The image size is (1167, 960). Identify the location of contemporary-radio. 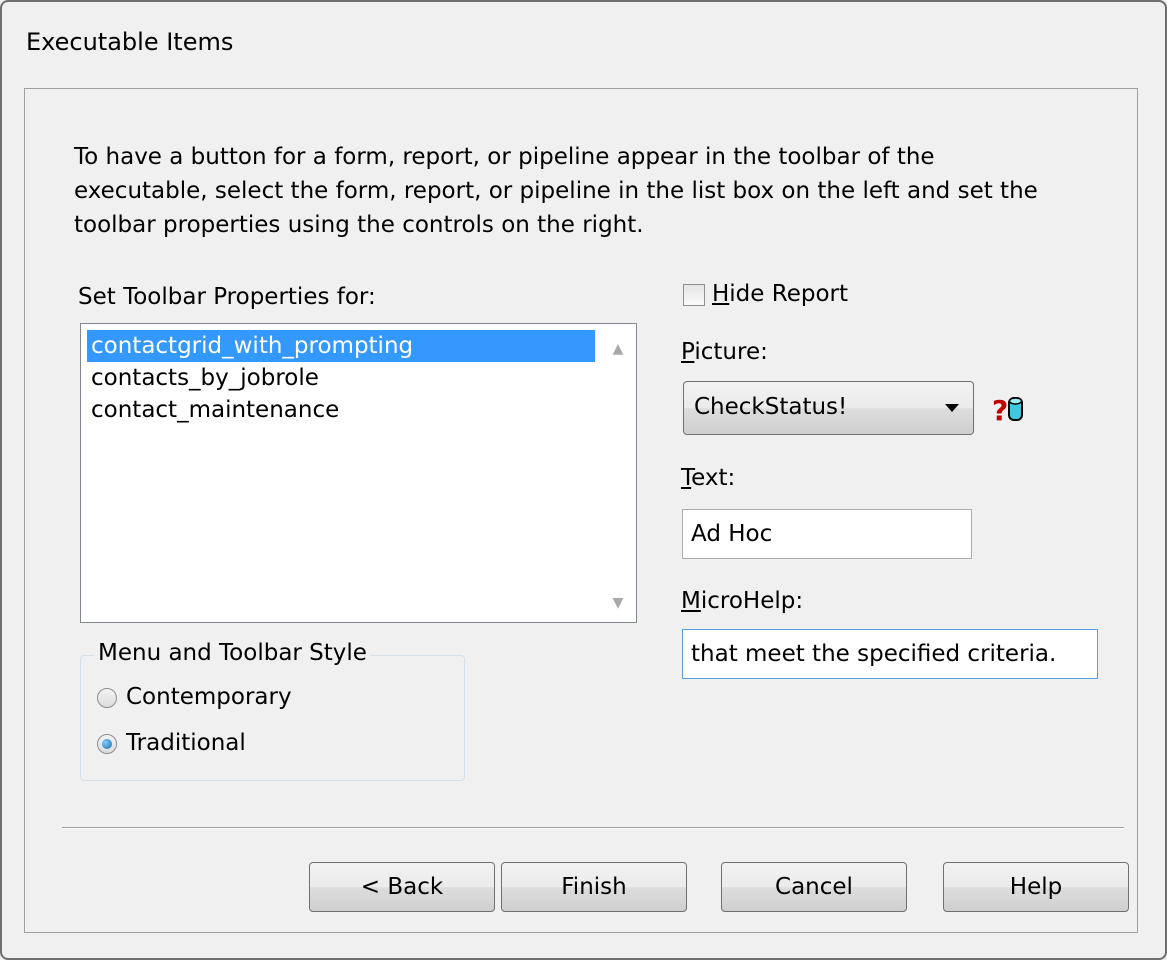
(107, 698).